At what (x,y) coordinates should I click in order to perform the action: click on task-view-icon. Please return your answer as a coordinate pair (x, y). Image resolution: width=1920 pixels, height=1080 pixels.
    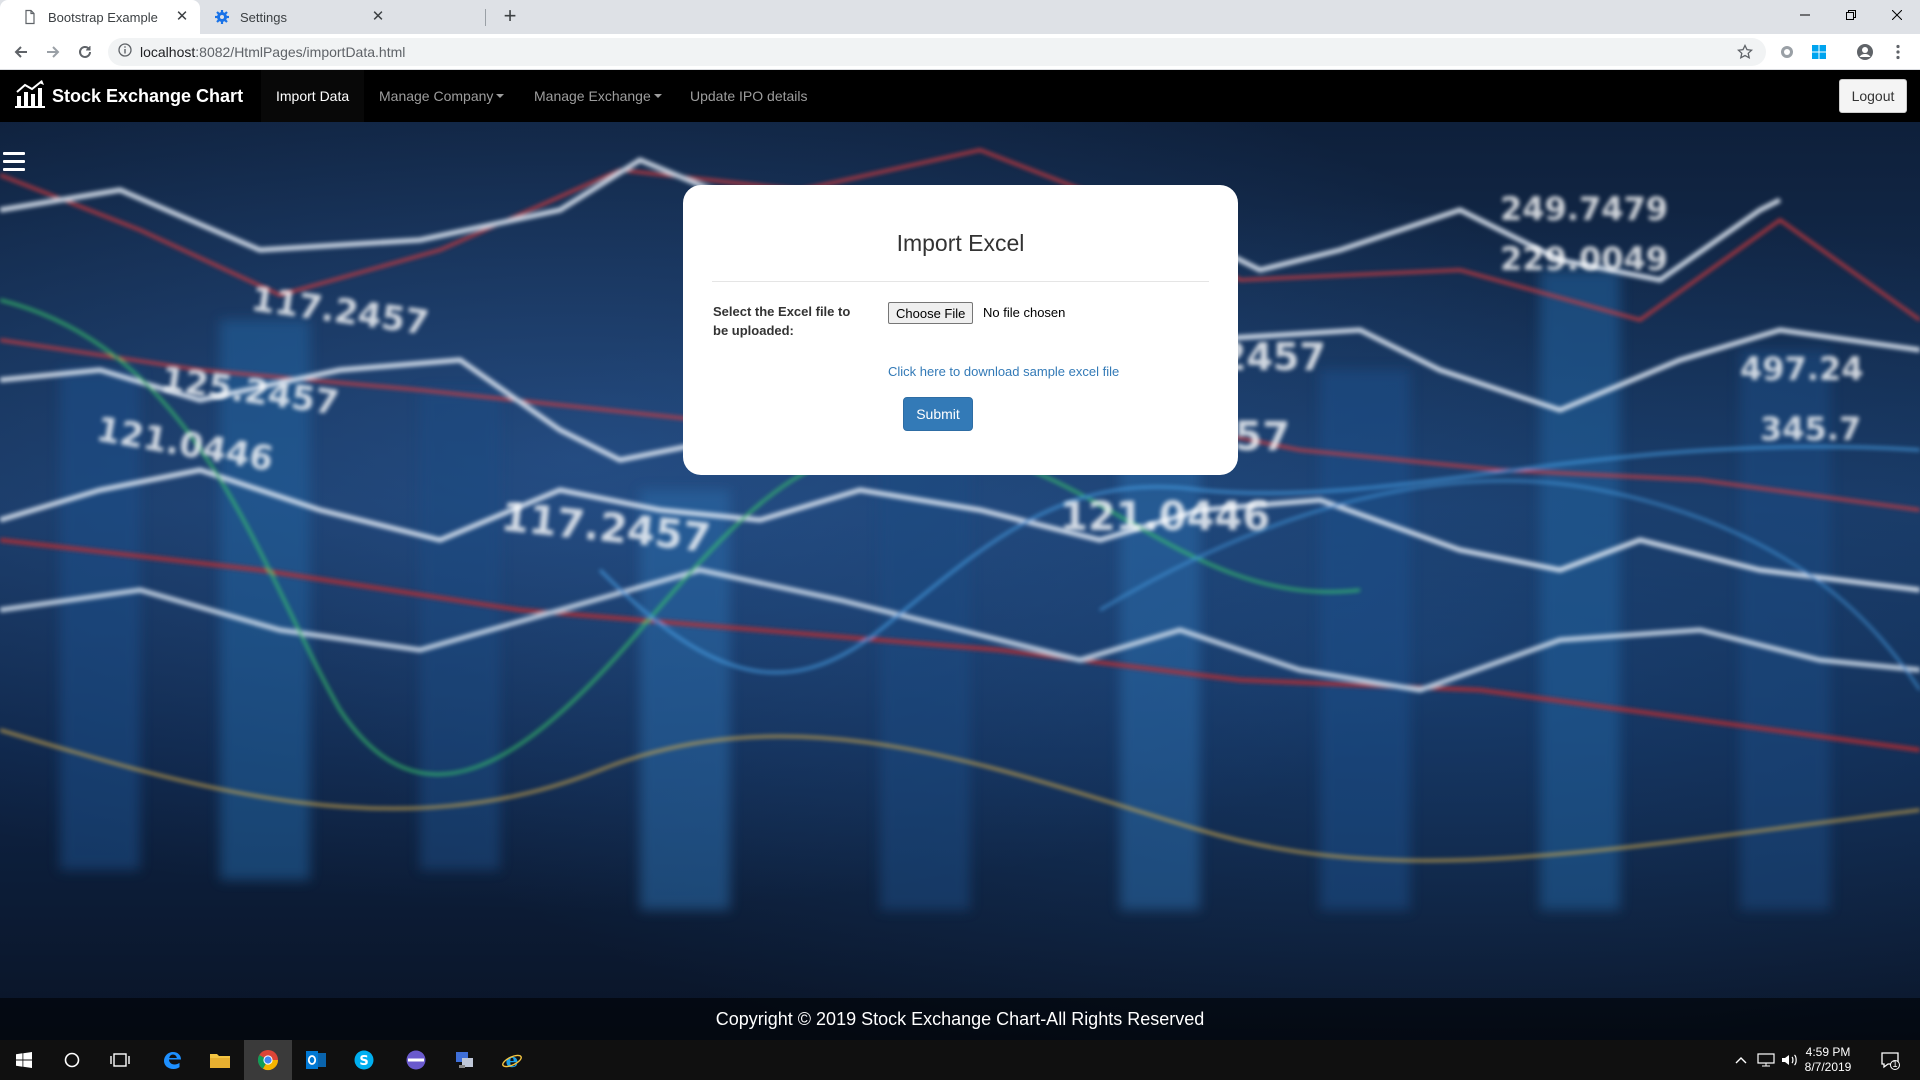
    Looking at the image, I should click on (120, 1060).